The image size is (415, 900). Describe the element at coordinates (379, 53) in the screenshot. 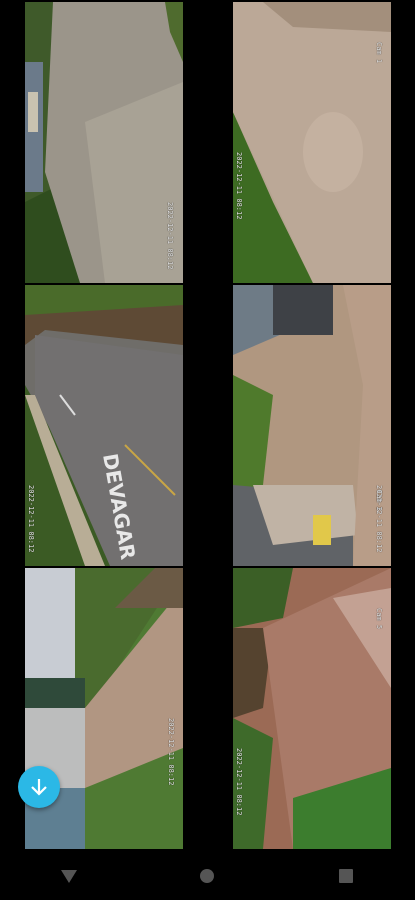

I see `camera-label-2: Cam 1` at that location.